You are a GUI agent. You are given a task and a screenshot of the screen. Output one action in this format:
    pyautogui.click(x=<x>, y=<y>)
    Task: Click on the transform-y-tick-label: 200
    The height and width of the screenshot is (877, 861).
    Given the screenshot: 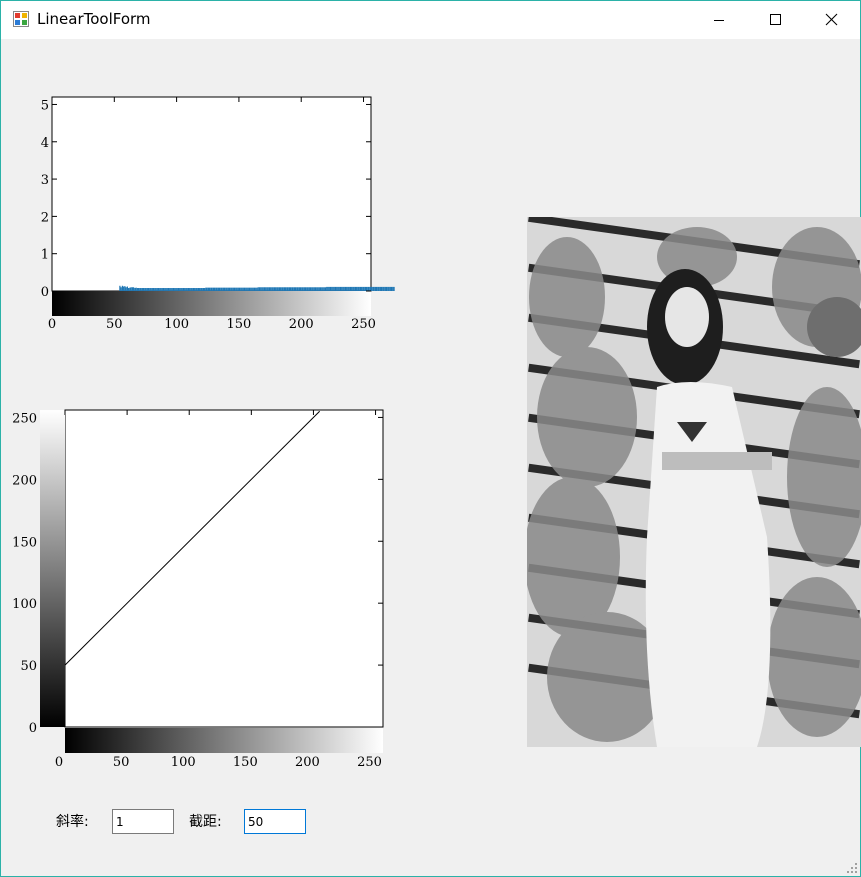 What is the action you would take?
    pyautogui.click(x=24, y=480)
    